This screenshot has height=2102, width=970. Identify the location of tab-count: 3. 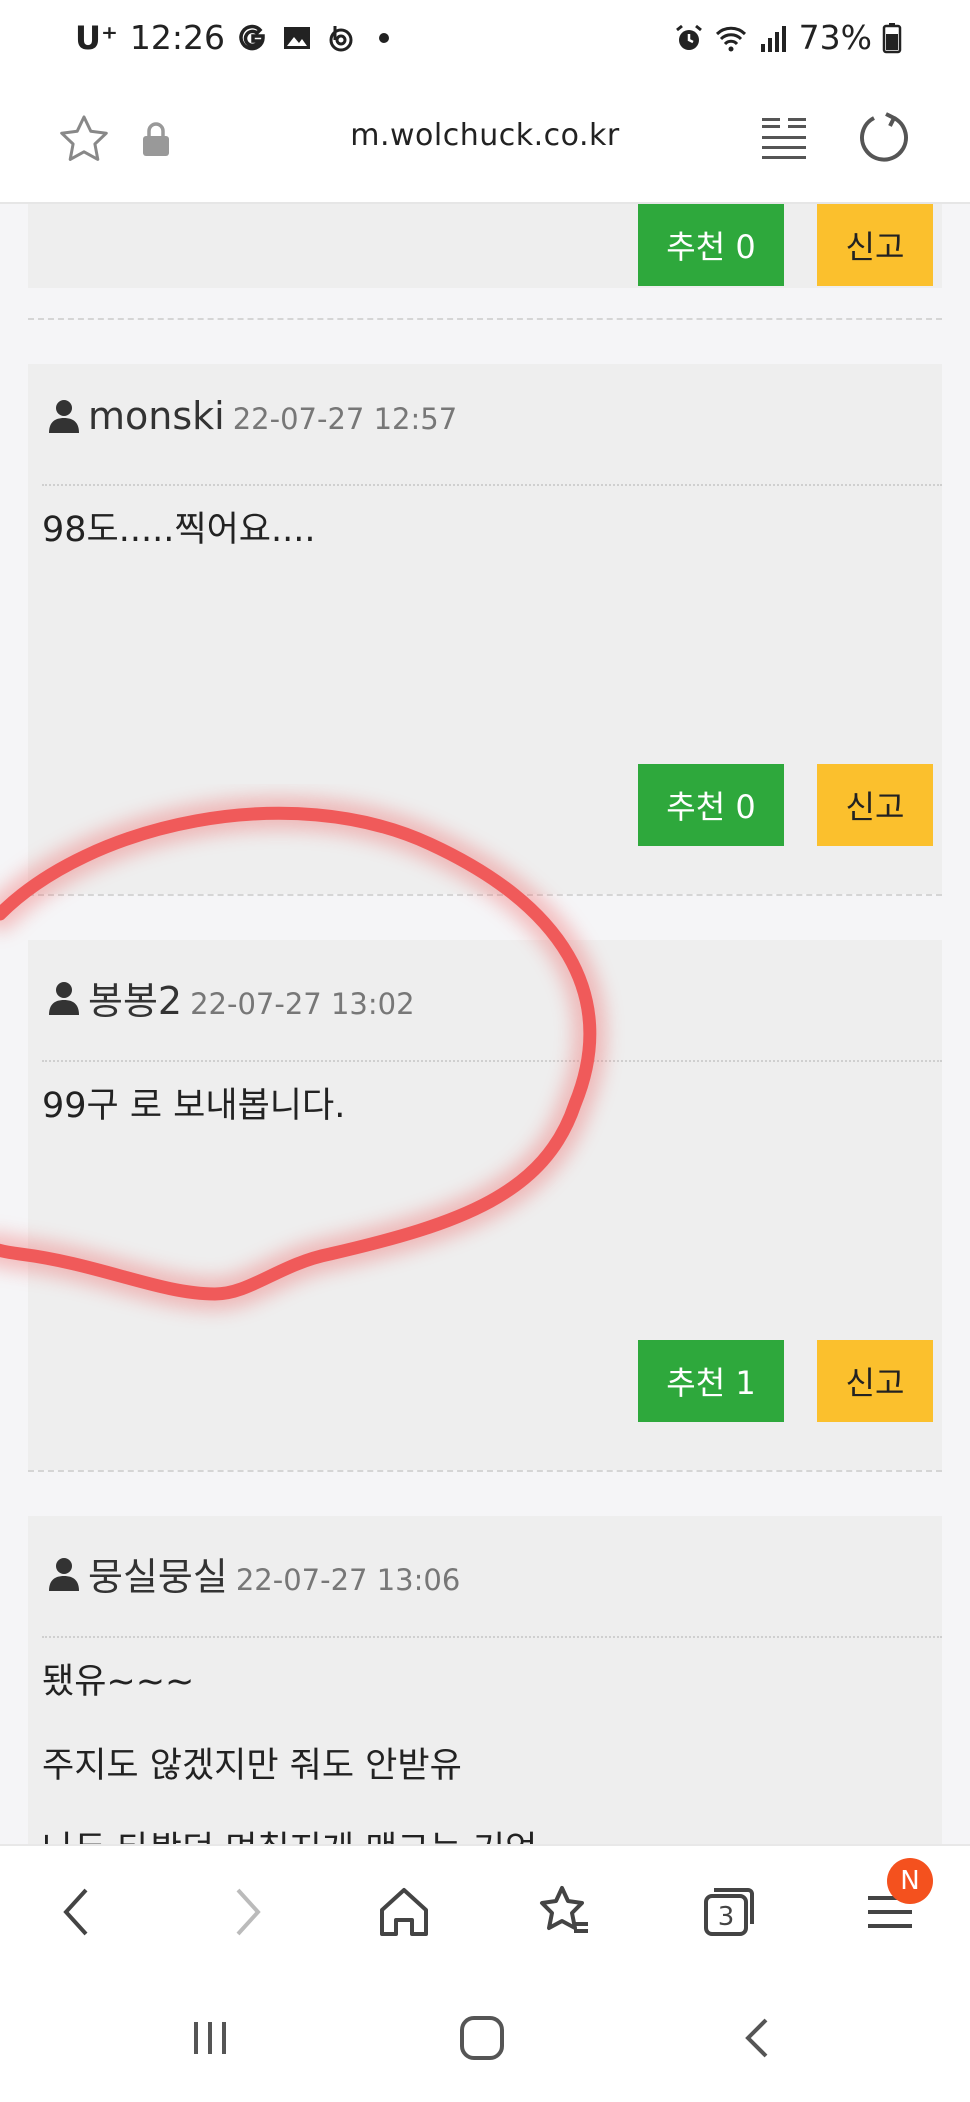
(726, 1917).